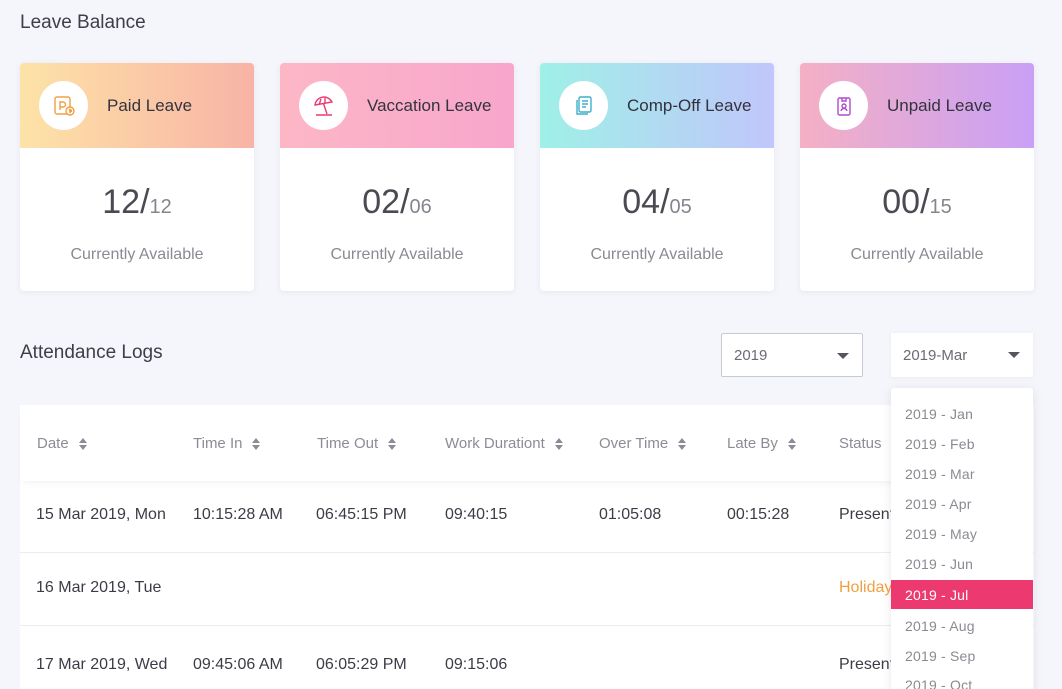  Describe the element at coordinates (962, 594) in the screenshot. I see `dropdown-option-highlighted: 2019 - Jul` at that location.